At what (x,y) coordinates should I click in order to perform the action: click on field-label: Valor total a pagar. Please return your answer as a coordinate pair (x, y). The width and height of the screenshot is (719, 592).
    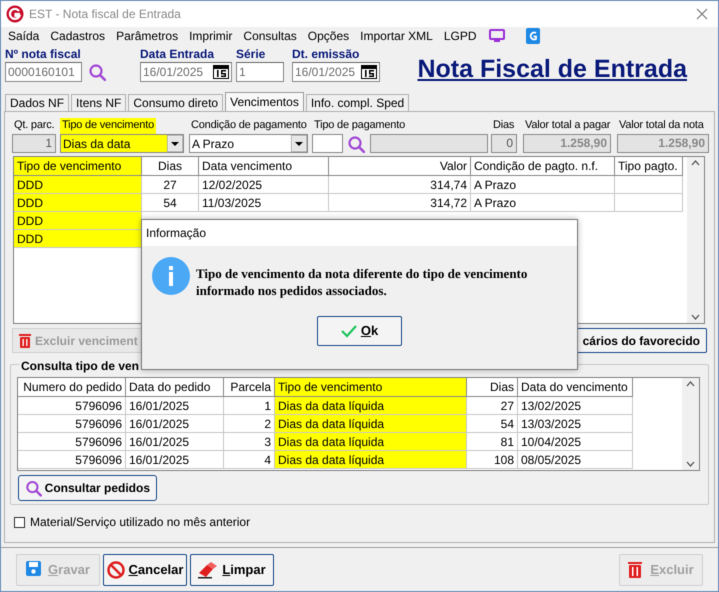
    Looking at the image, I should click on (568, 125).